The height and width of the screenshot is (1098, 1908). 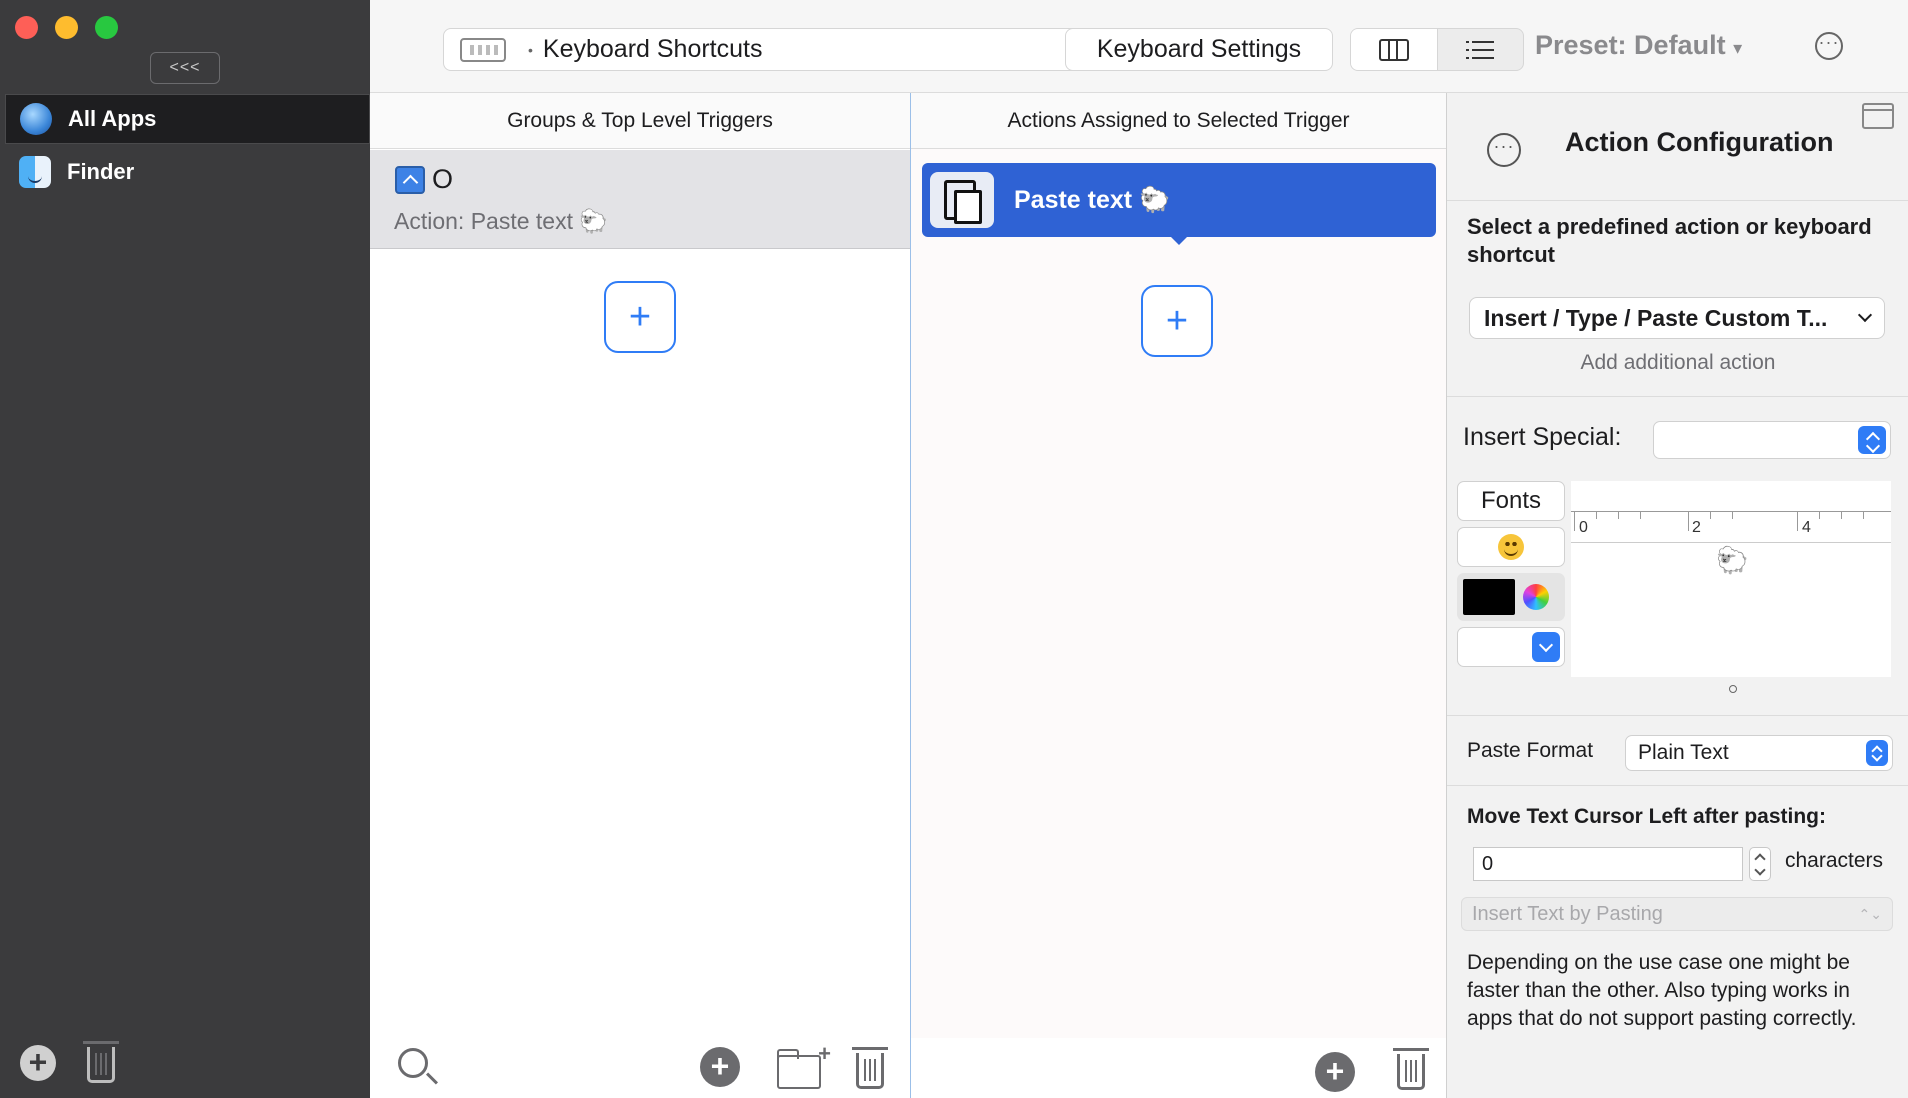 I want to click on delete-app-button, so click(x=101, y=1062).